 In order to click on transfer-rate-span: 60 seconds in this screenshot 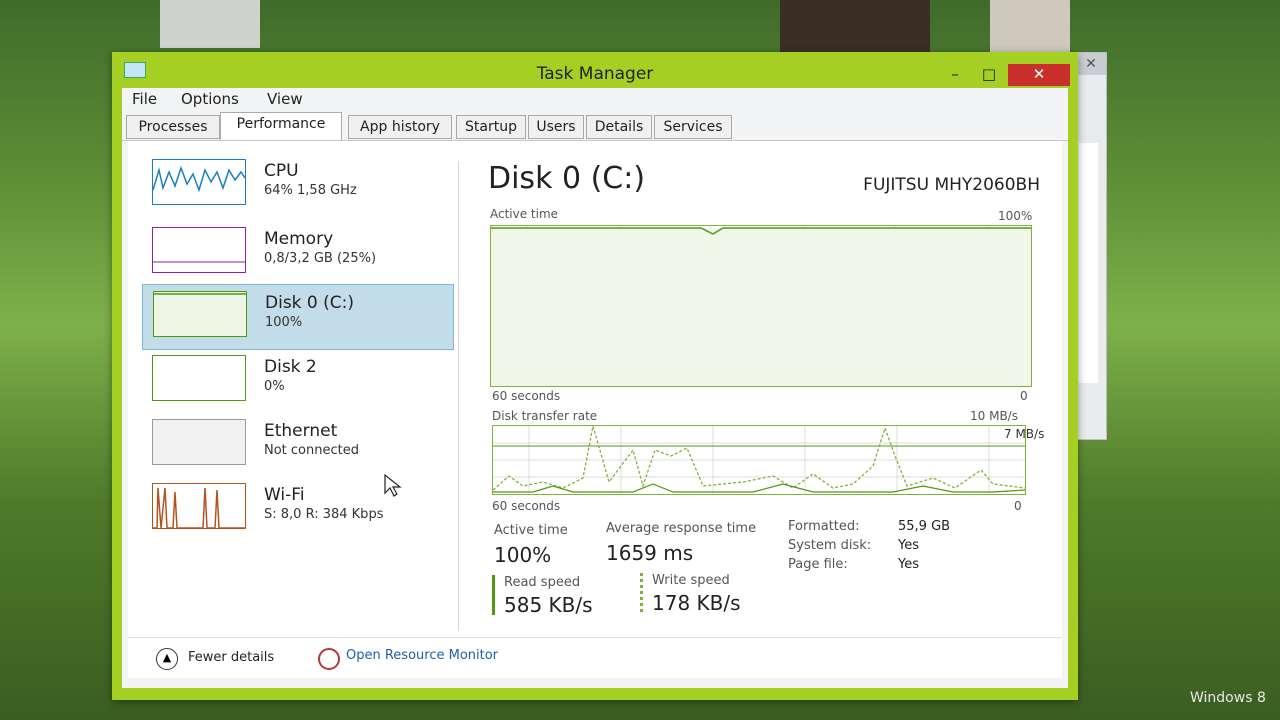, I will do `click(526, 506)`.